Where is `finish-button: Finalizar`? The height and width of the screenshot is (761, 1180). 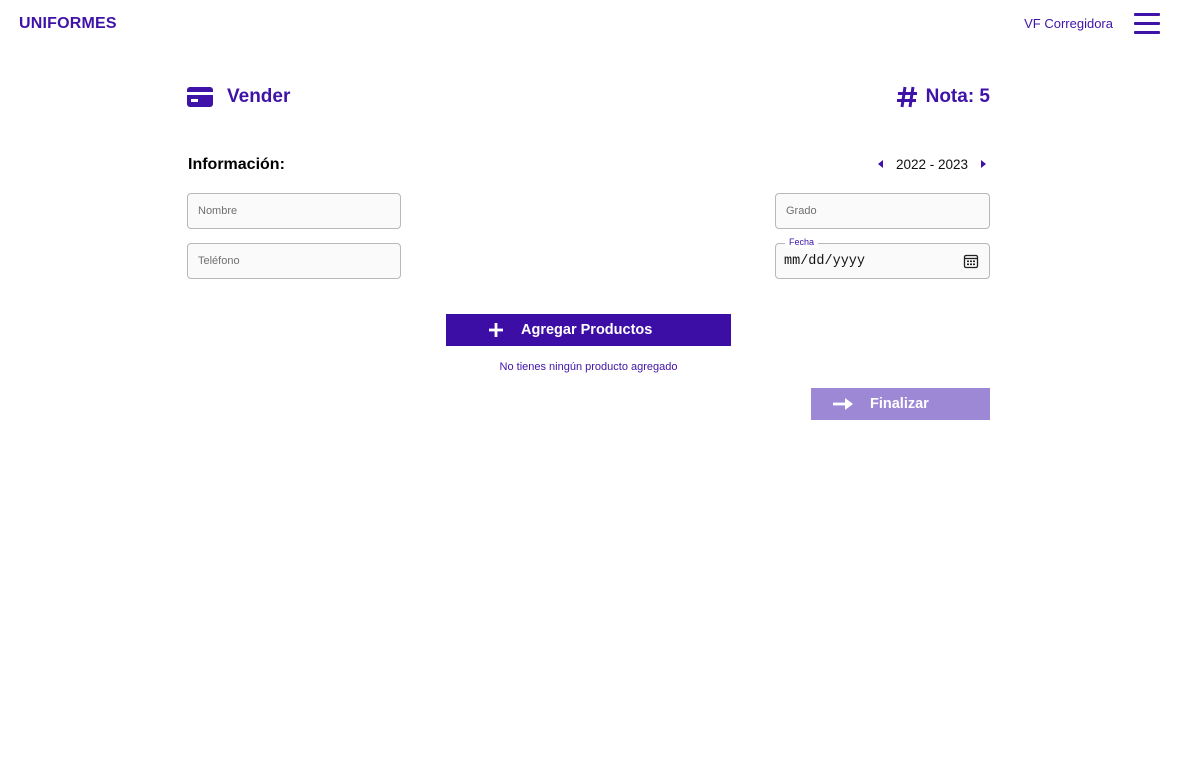 finish-button: Finalizar is located at coordinates (900, 404).